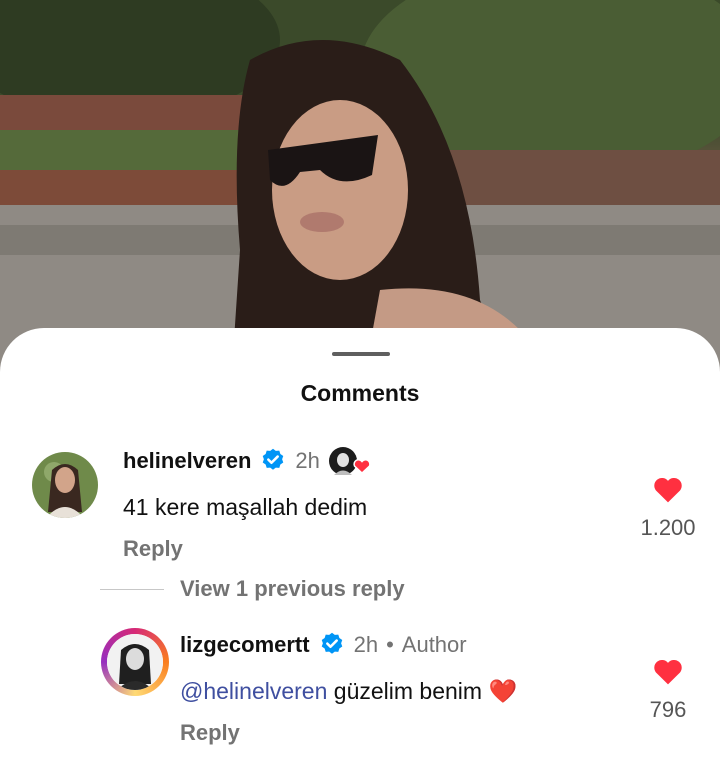 The image size is (720, 762). Describe the element at coordinates (245, 507) in the screenshot. I see `comment-text: 41 kere maşallah dedim` at that location.